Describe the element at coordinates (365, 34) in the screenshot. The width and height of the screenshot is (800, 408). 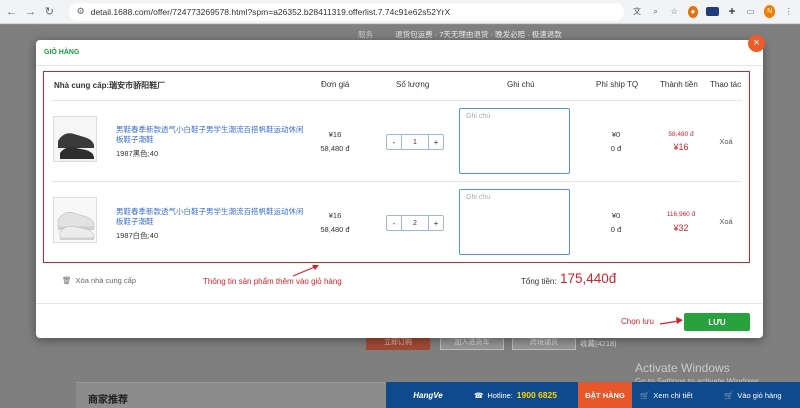
I see `service-label: 服务` at that location.